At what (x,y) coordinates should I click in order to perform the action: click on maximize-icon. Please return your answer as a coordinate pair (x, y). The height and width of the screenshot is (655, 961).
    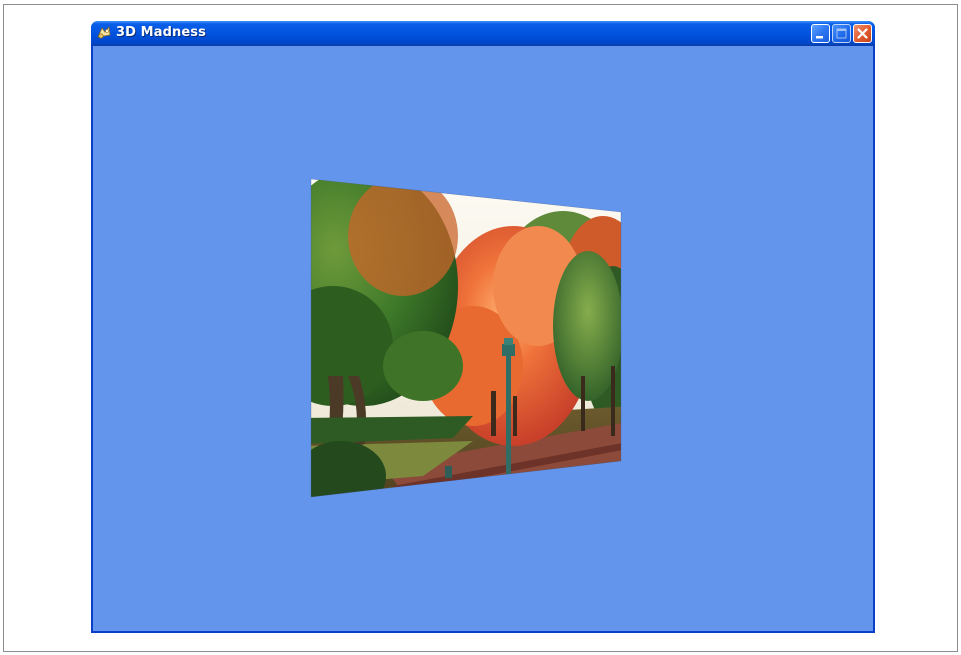
    Looking at the image, I should click on (841, 33).